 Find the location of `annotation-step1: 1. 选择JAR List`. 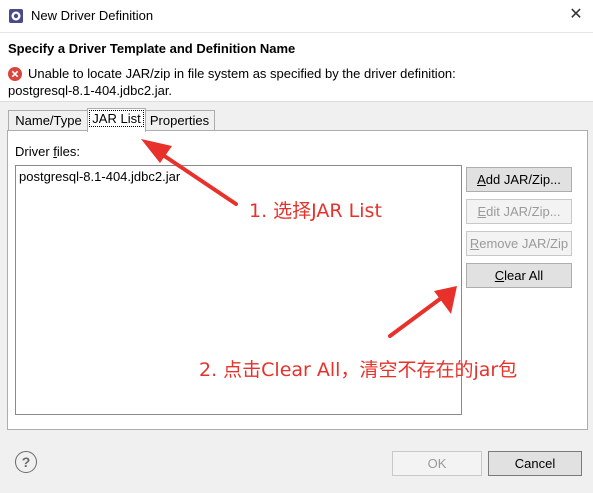

annotation-step1: 1. 选择JAR List is located at coordinates (315, 211).